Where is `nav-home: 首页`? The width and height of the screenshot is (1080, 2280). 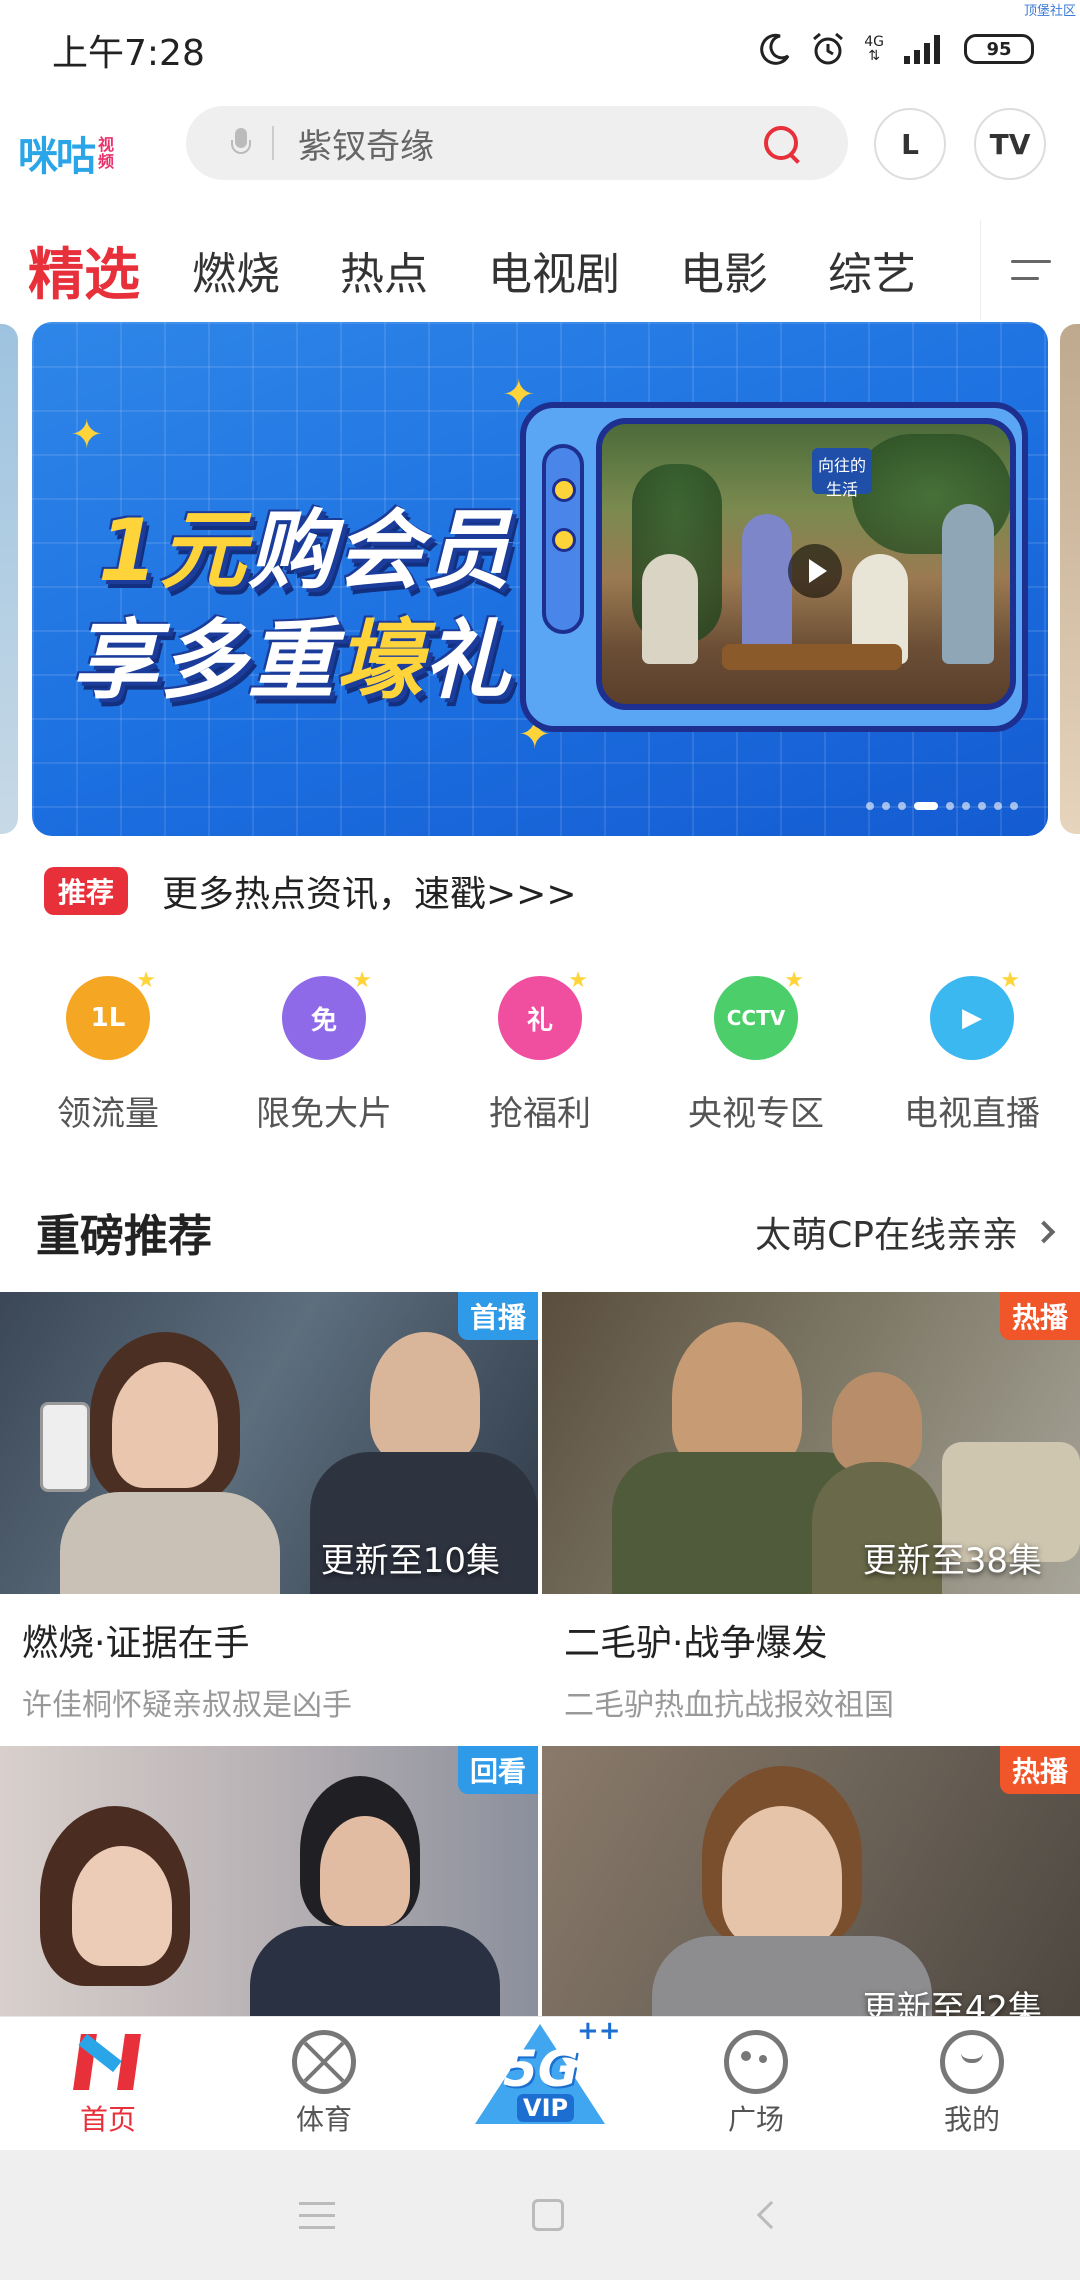 nav-home: 首页 is located at coordinates (108, 2084).